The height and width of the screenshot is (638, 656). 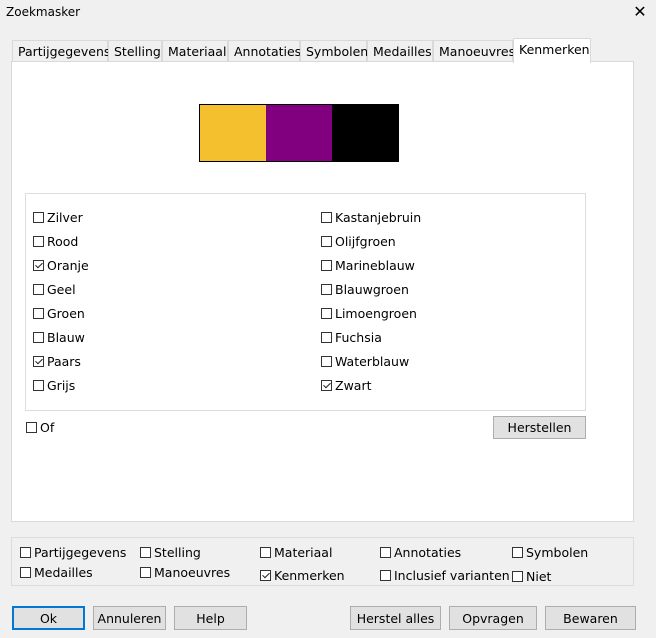 I want to click on checkbox-label: Rood, so click(x=63, y=241).